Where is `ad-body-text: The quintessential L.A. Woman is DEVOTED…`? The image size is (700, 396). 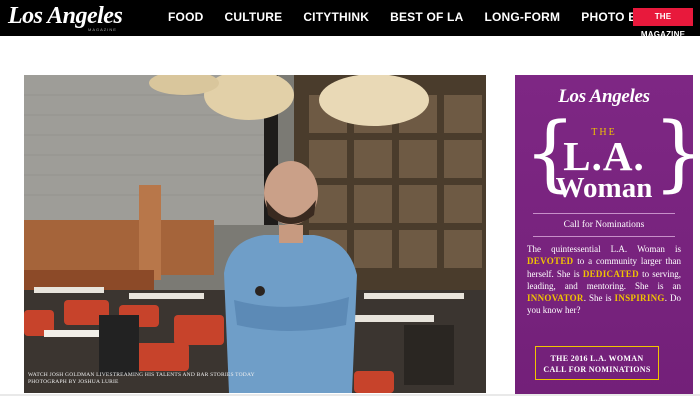
ad-body-text: The quintessential L.A. Woman is DEVOTED… is located at coordinates (604, 280).